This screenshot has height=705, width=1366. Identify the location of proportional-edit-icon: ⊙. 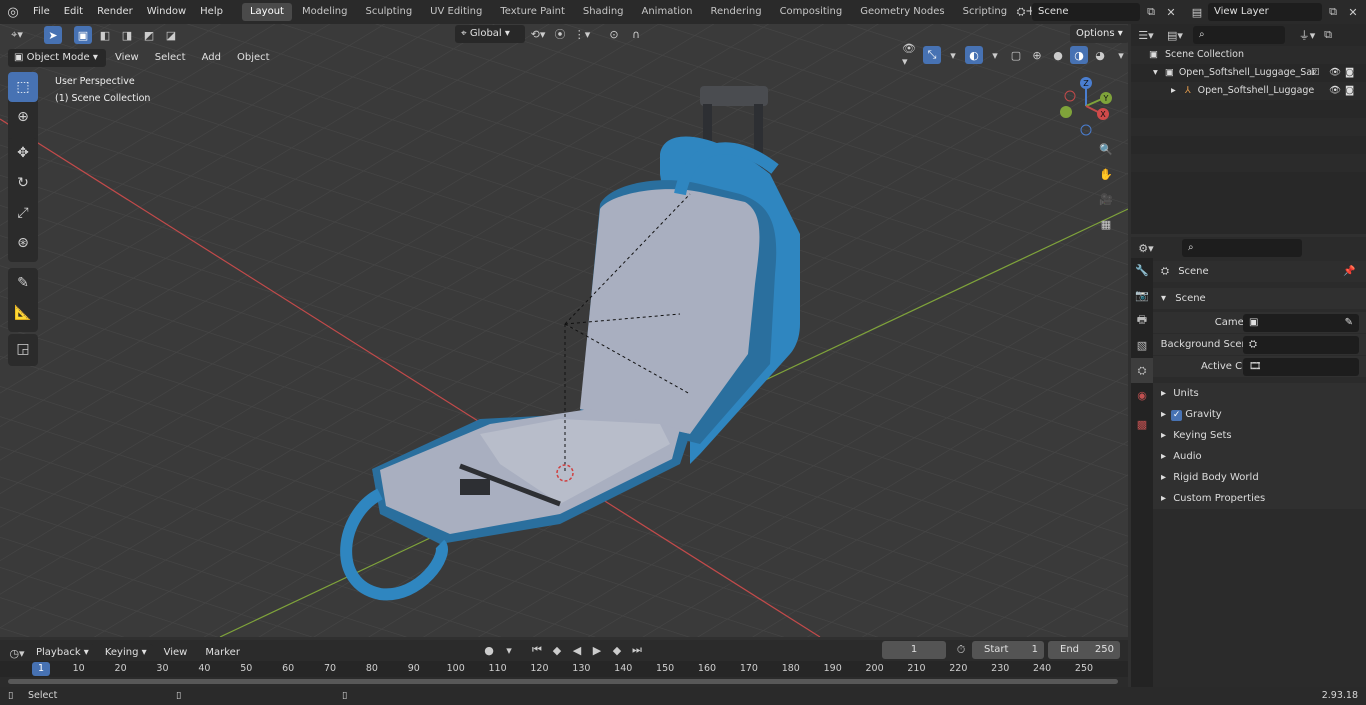
(614, 34).